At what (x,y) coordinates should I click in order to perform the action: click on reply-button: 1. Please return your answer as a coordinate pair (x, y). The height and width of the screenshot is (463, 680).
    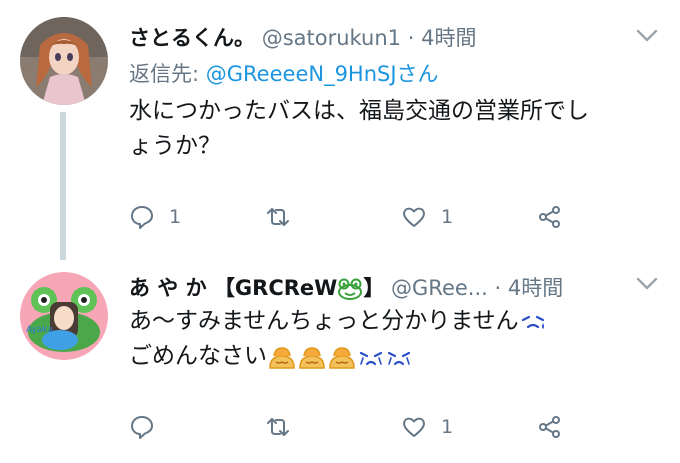
    Looking at the image, I should click on (155, 217).